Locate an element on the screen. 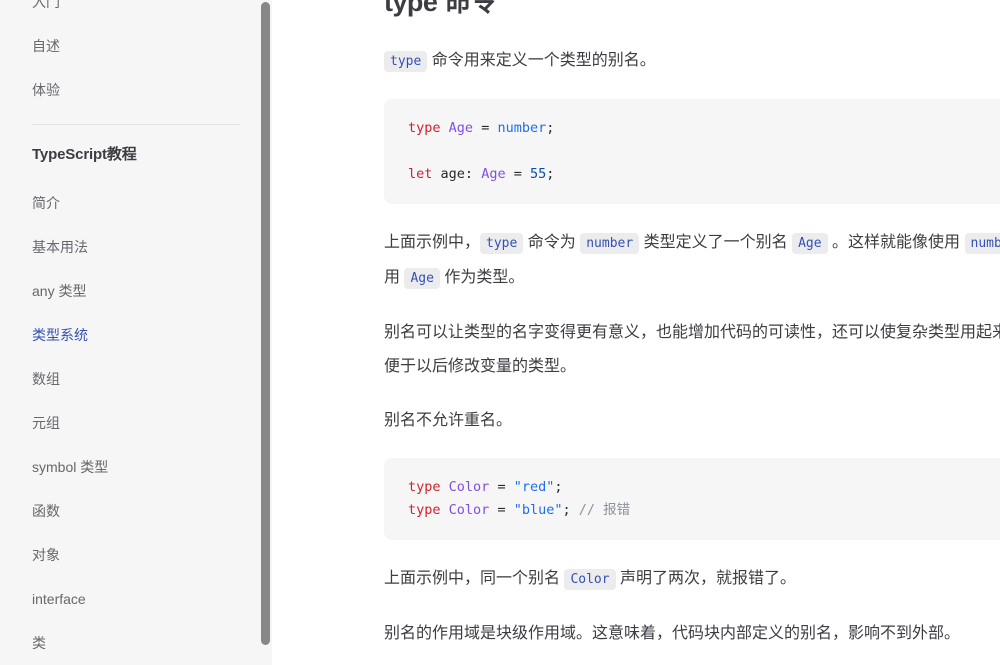 This screenshot has width=1000, height=665. sidebar-item-1: 自述 is located at coordinates (136, 46).